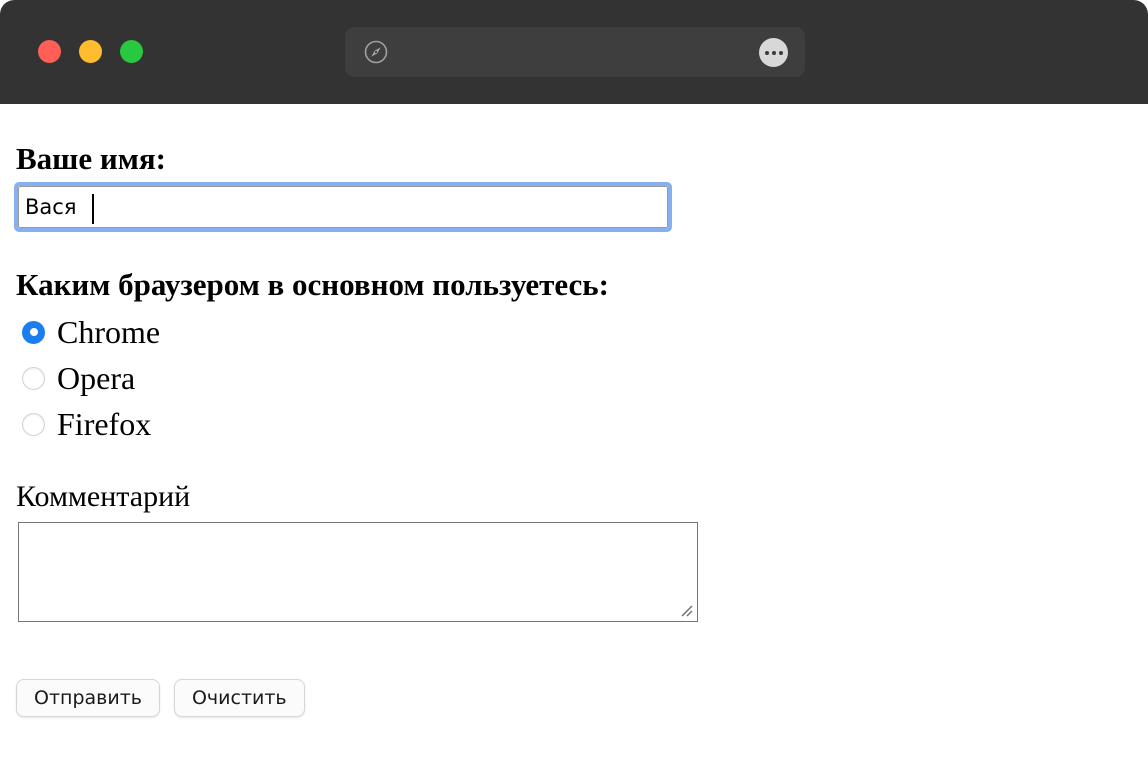 The height and width of the screenshot is (760, 1148). What do you see at coordinates (96, 378) in the screenshot?
I see `radio-label-opera: Opera` at bounding box center [96, 378].